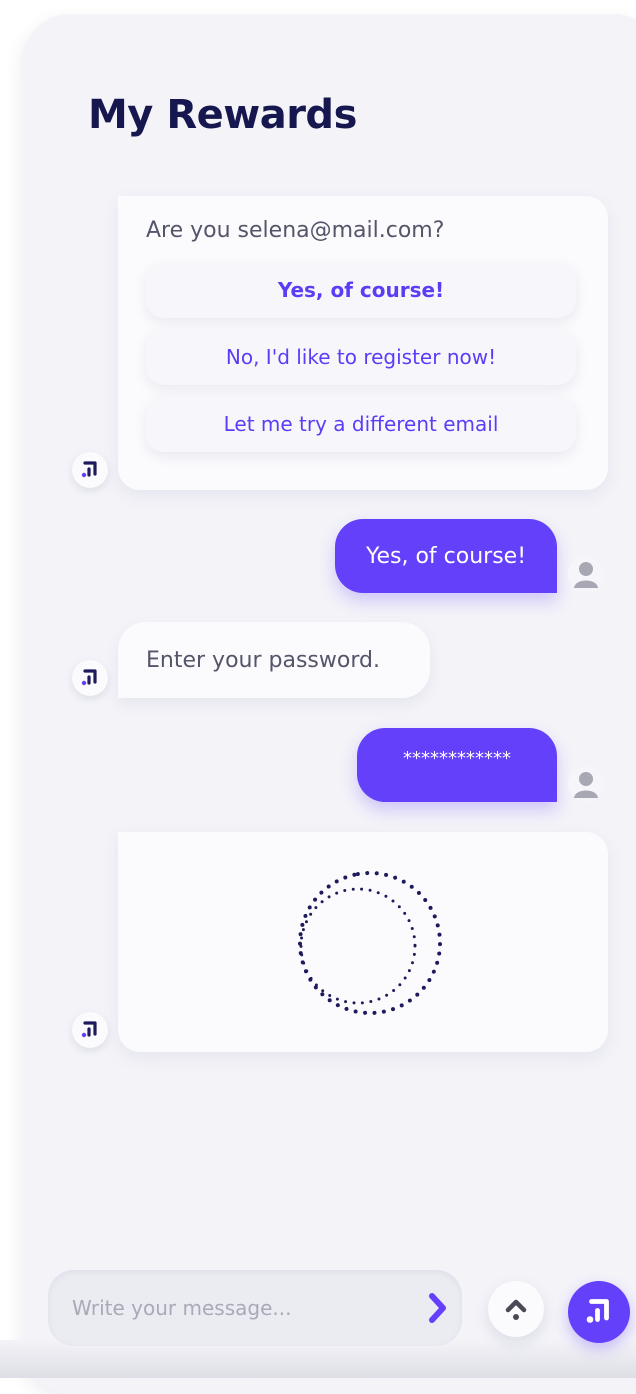 The width and height of the screenshot is (636, 1394). Describe the element at coordinates (370, 943) in the screenshot. I see `loading-spinner-icon` at that location.